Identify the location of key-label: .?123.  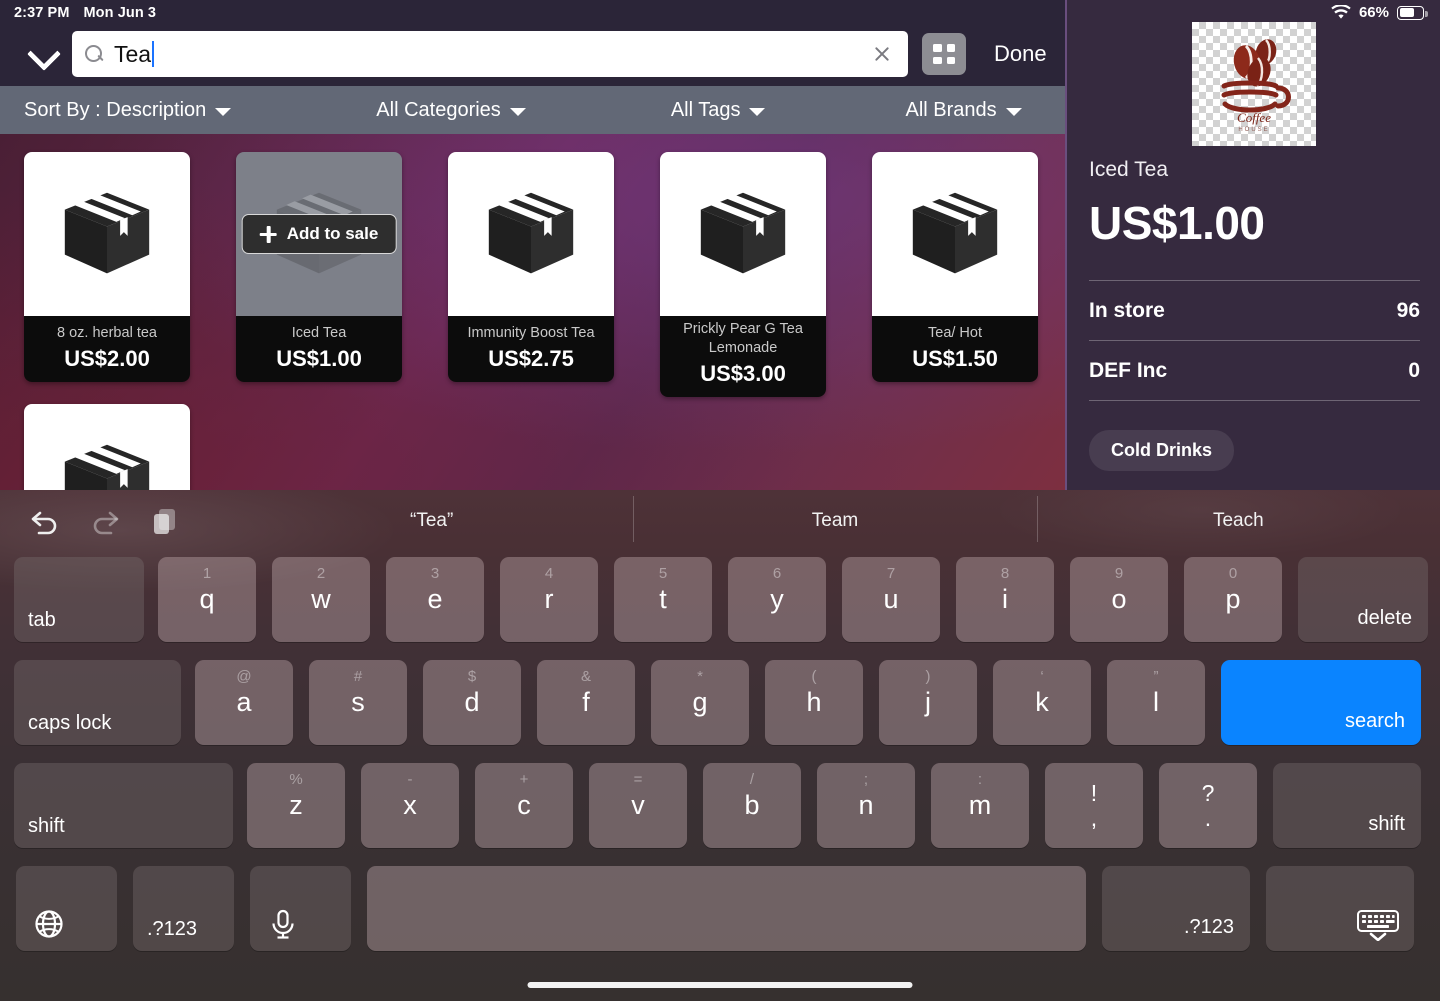
(172, 929).